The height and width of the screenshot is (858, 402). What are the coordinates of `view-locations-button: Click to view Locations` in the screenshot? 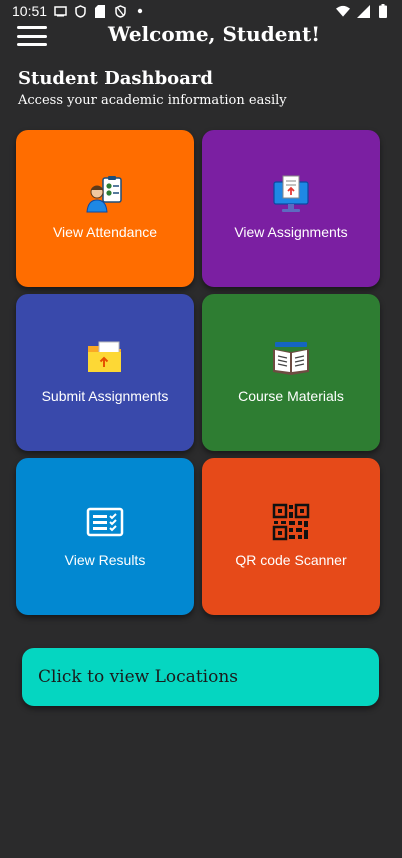 It's located at (200, 677).